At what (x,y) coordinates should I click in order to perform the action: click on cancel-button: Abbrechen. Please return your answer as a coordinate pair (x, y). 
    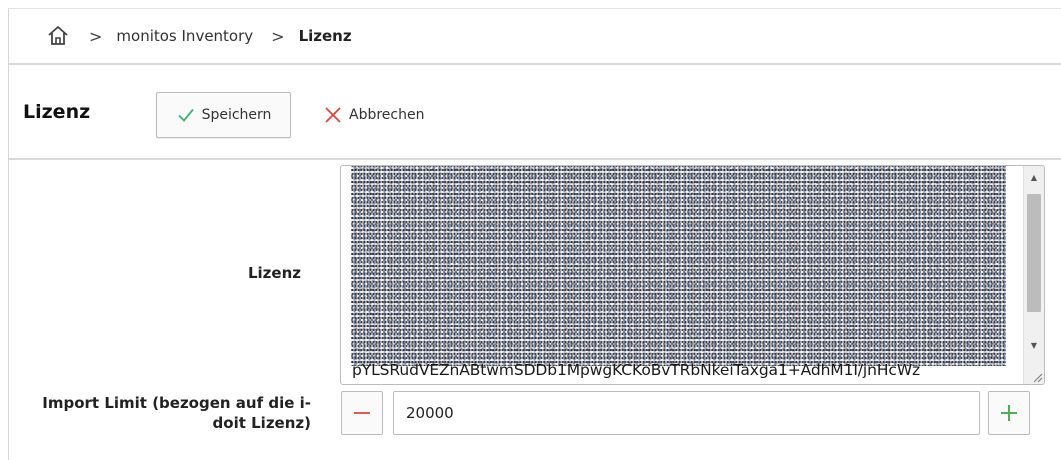
    Looking at the image, I should click on (373, 115).